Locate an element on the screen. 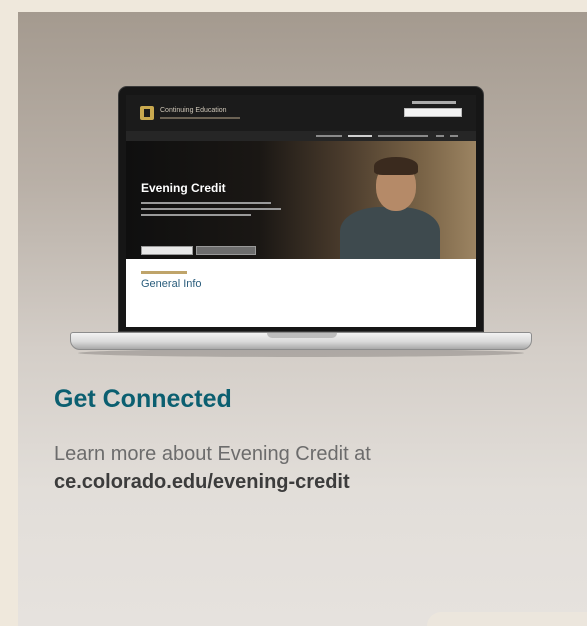 The image size is (587, 626). card-title: Get Connected is located at coordinates (143, 399).